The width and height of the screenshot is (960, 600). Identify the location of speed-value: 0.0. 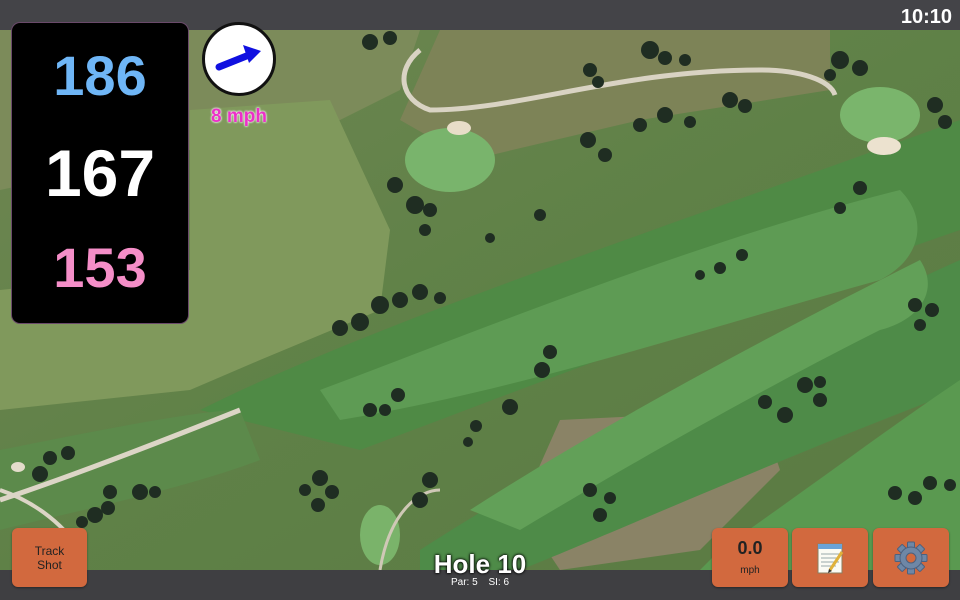
(750, 548).